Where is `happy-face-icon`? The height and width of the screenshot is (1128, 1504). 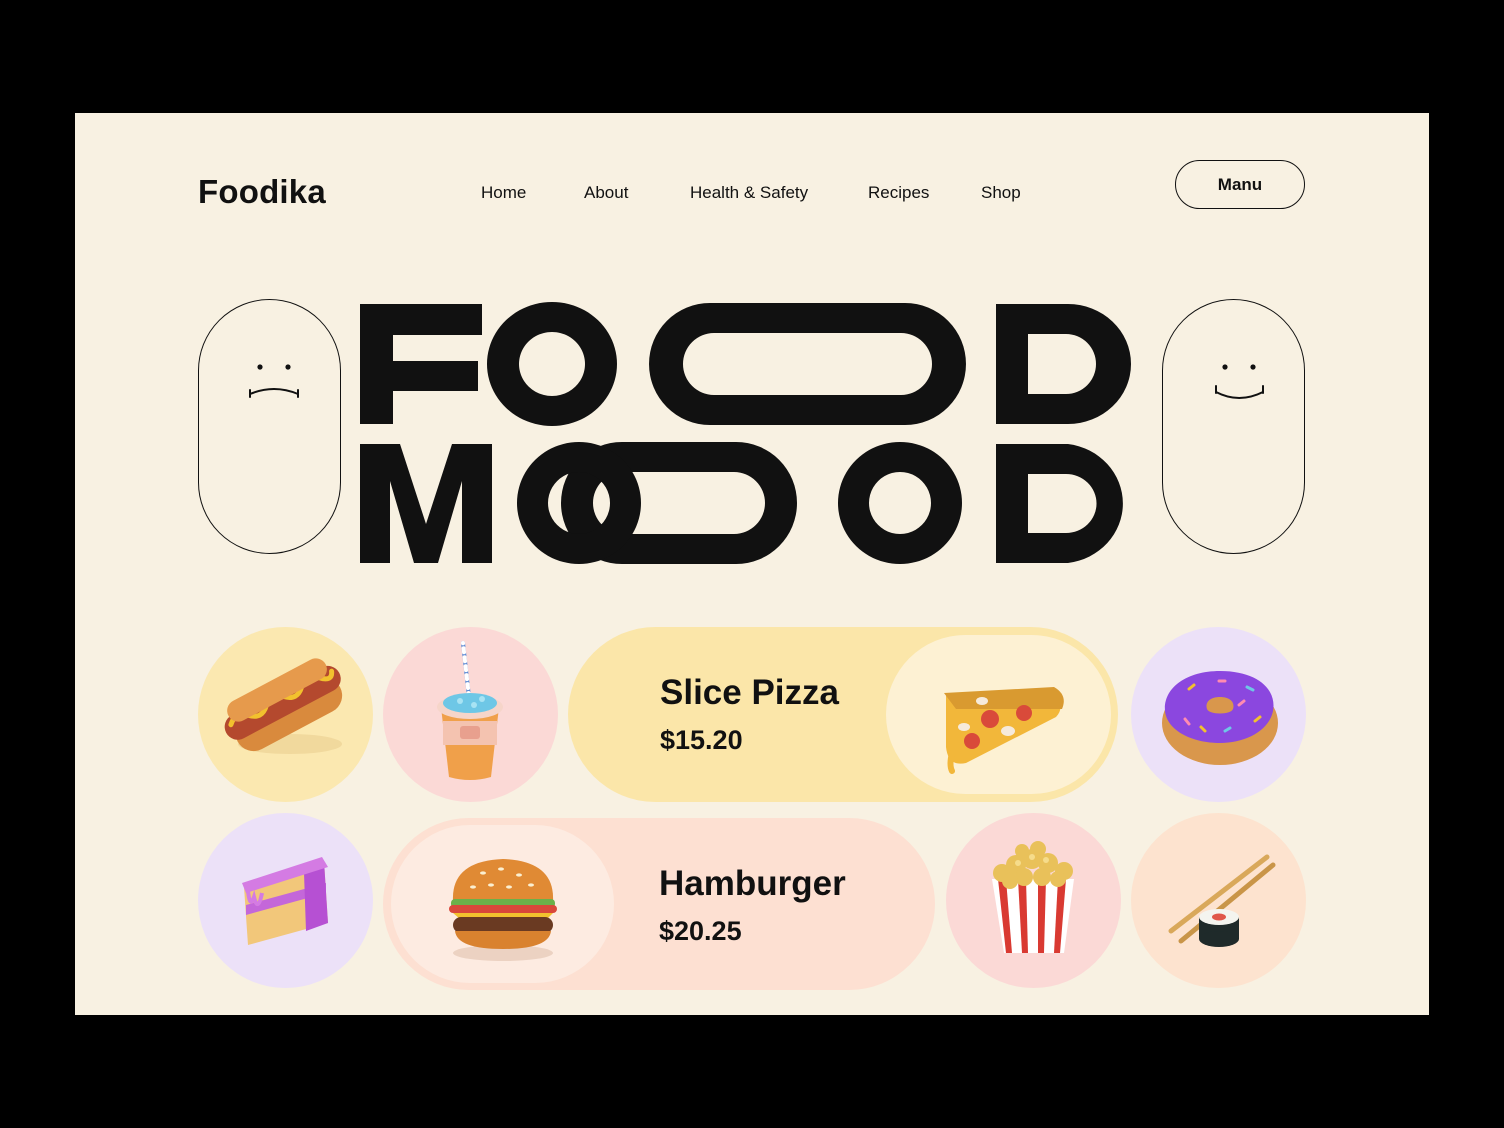
happy-face-icon is located at coordinates (1233, 426).